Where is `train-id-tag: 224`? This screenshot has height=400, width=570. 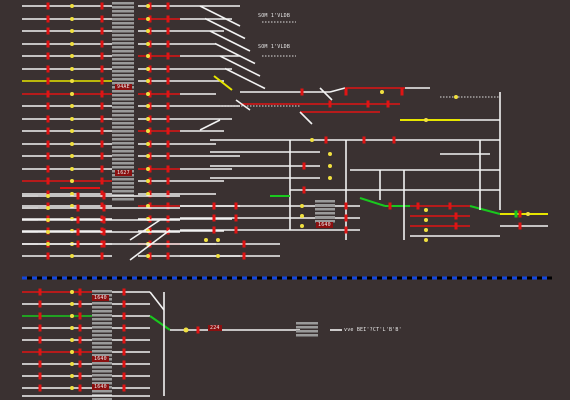 train-id-tag: 224 is located at coordinates (215, 328).